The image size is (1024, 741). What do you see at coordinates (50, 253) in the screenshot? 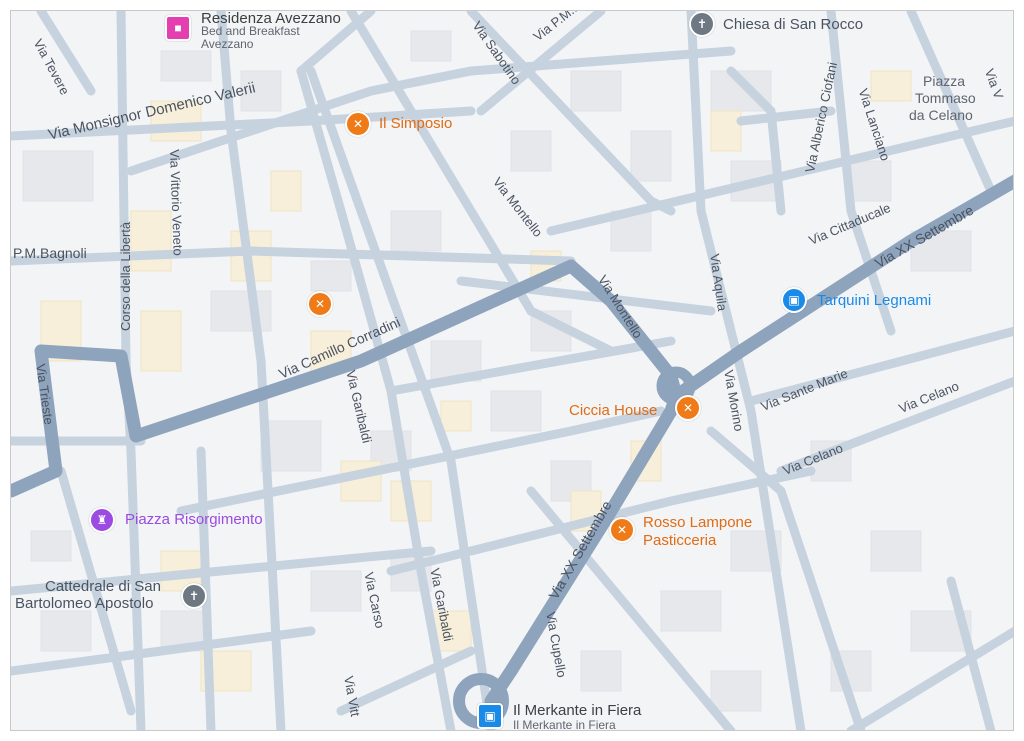
I see `street-label-bagnoli: P.M.Bagnoli` at bounding box center [50, 253].